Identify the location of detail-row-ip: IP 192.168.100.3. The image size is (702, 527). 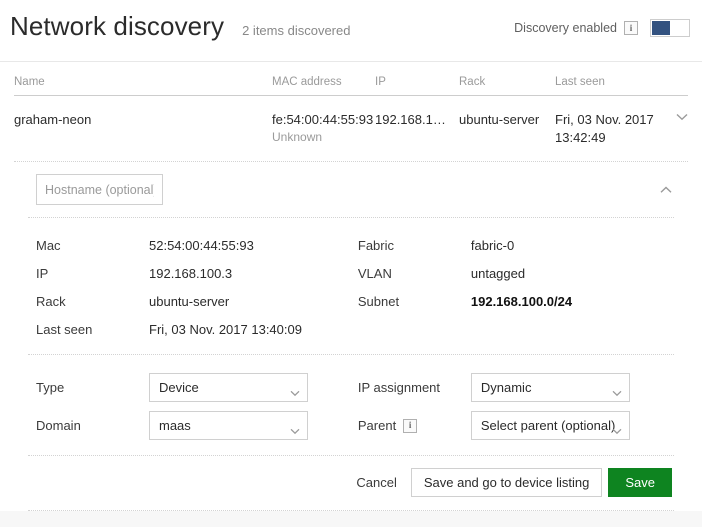
(197, 274).